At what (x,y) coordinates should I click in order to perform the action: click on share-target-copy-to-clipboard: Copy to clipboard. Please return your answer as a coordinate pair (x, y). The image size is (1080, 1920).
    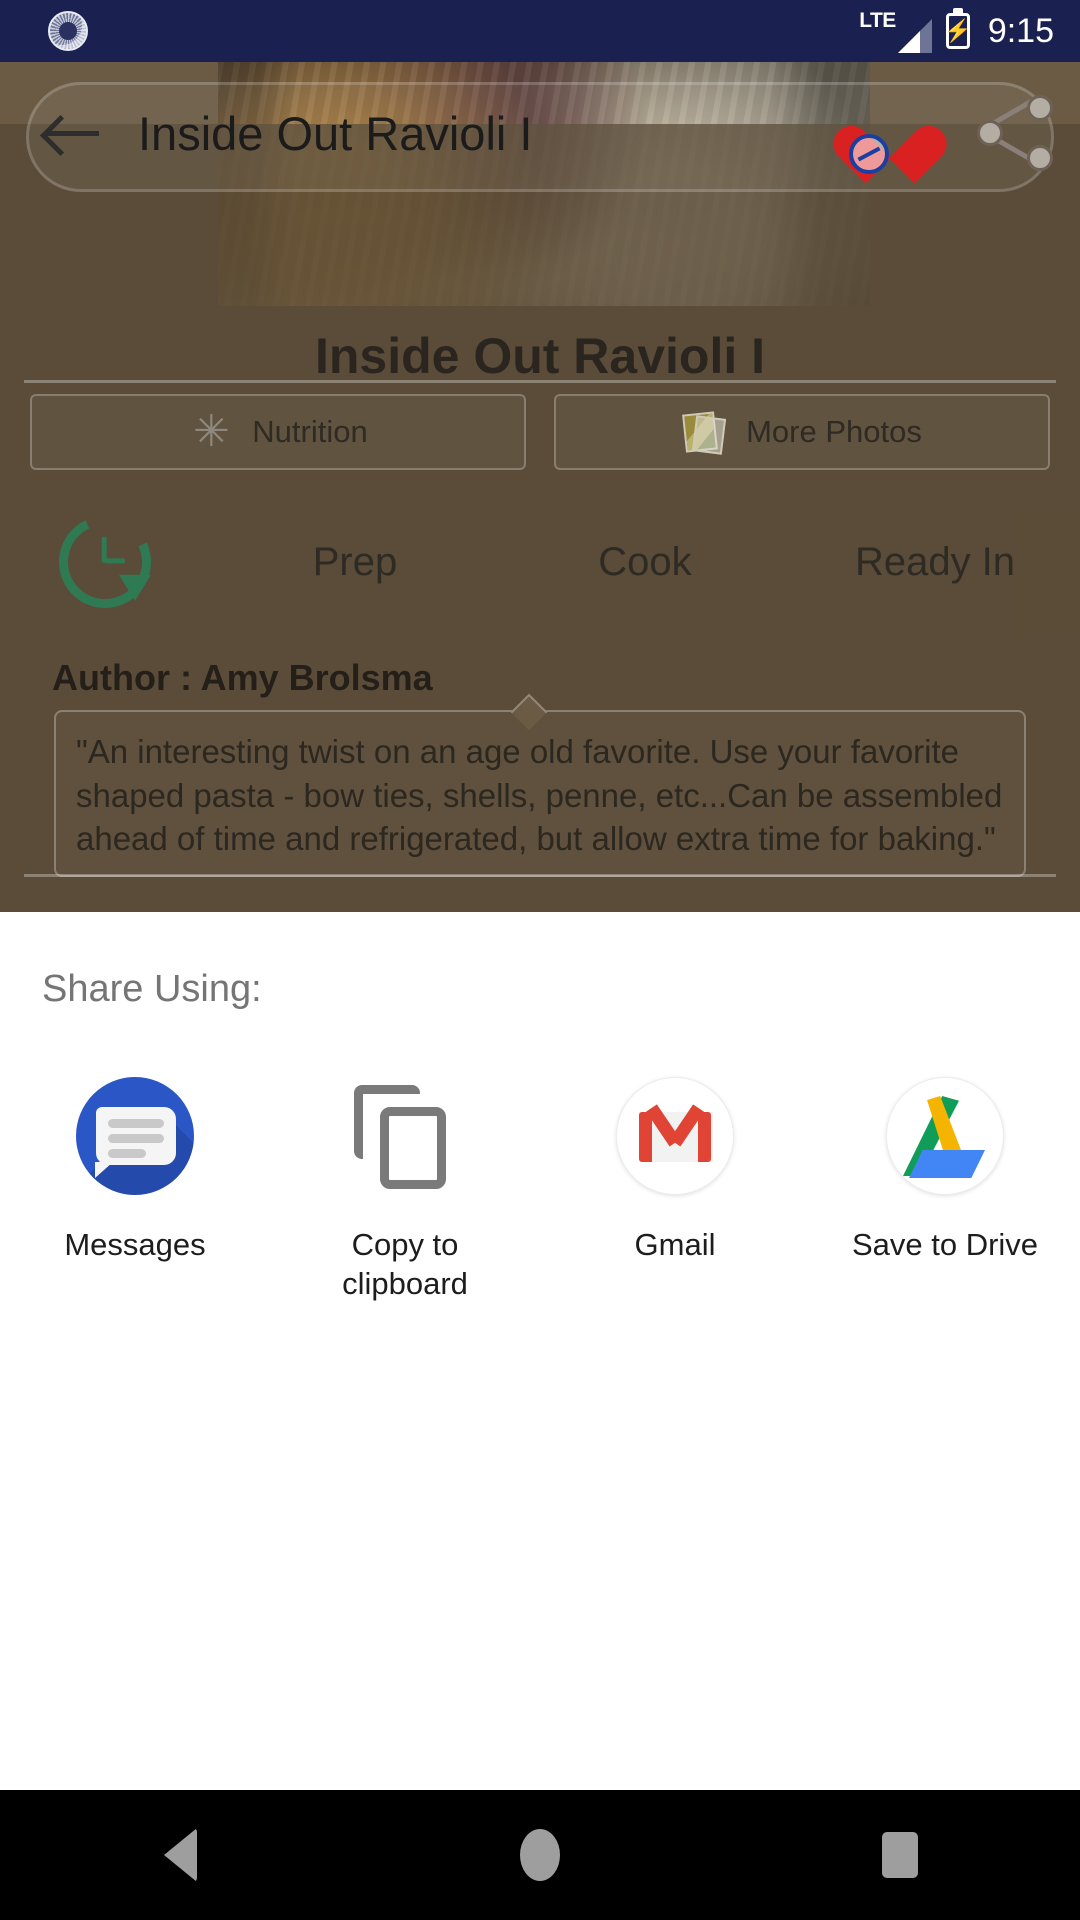
    Looking at the image, I should click on (405, 1183).